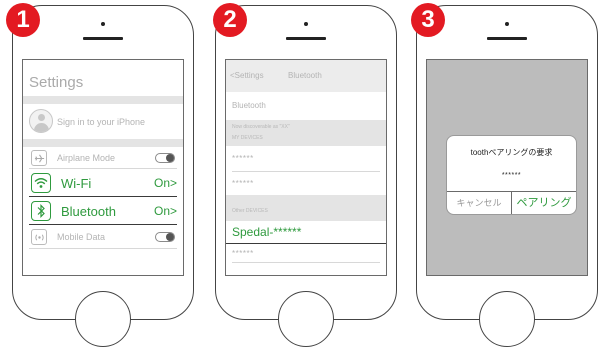 This screenshot has height=347, width=601. Describe the element at coordinates (41, 183) in the screenshot. I see `wifi-icon` at that location.